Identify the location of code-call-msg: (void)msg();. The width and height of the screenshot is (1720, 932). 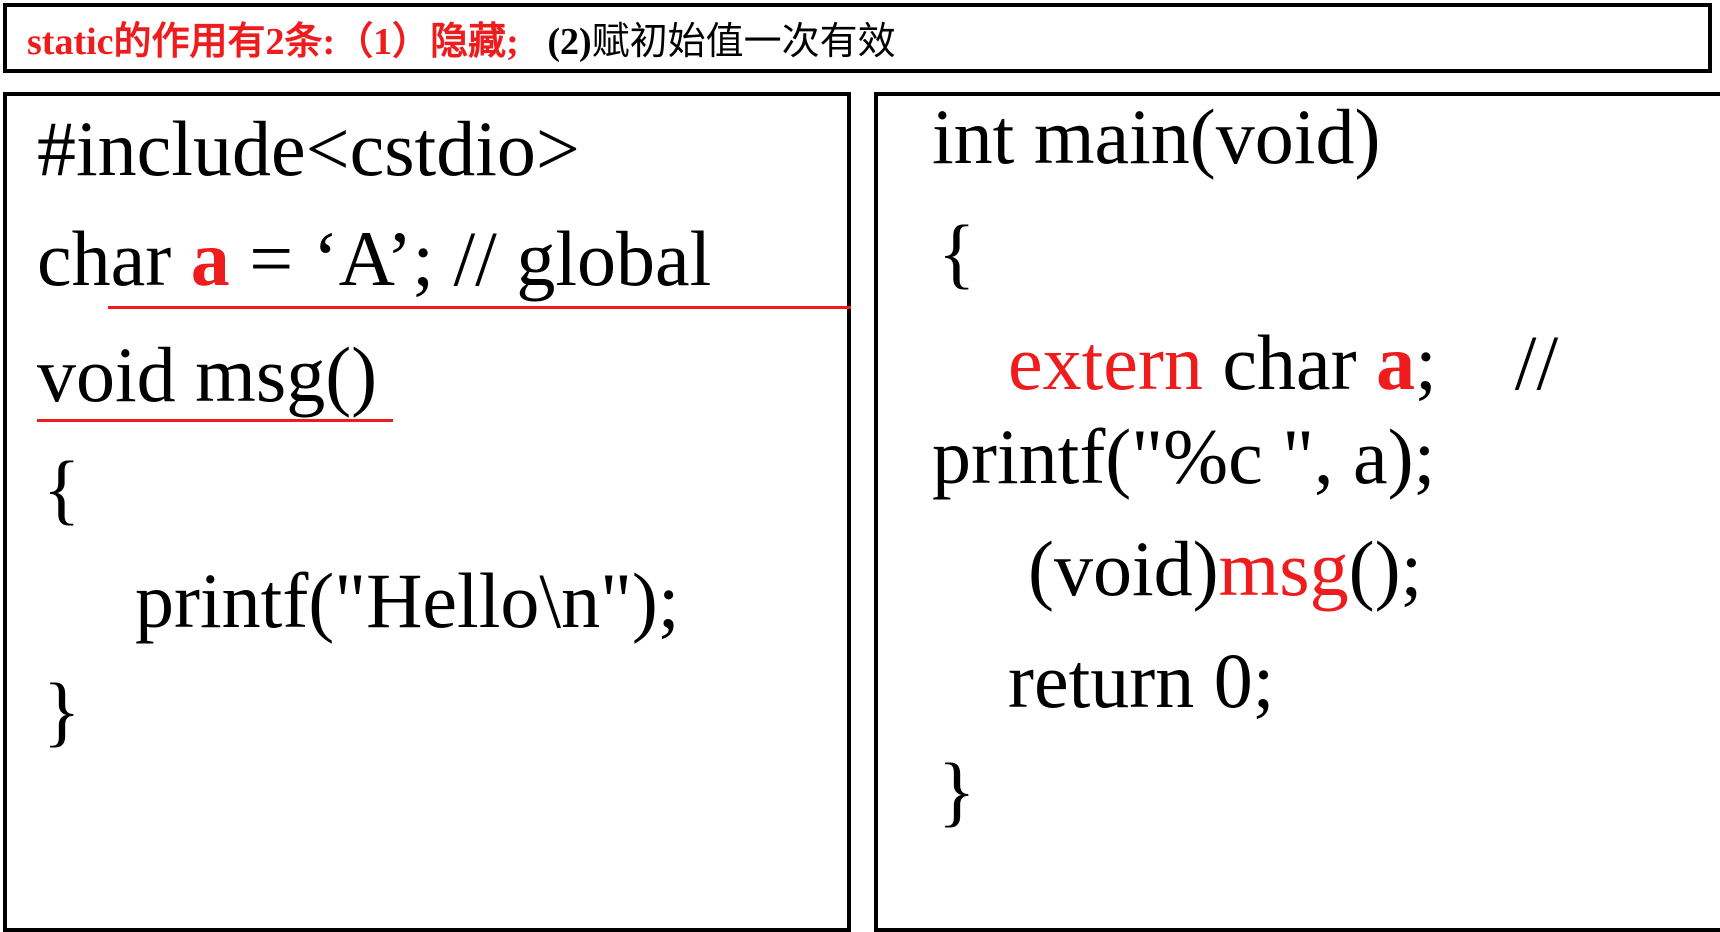
(1225, 569).